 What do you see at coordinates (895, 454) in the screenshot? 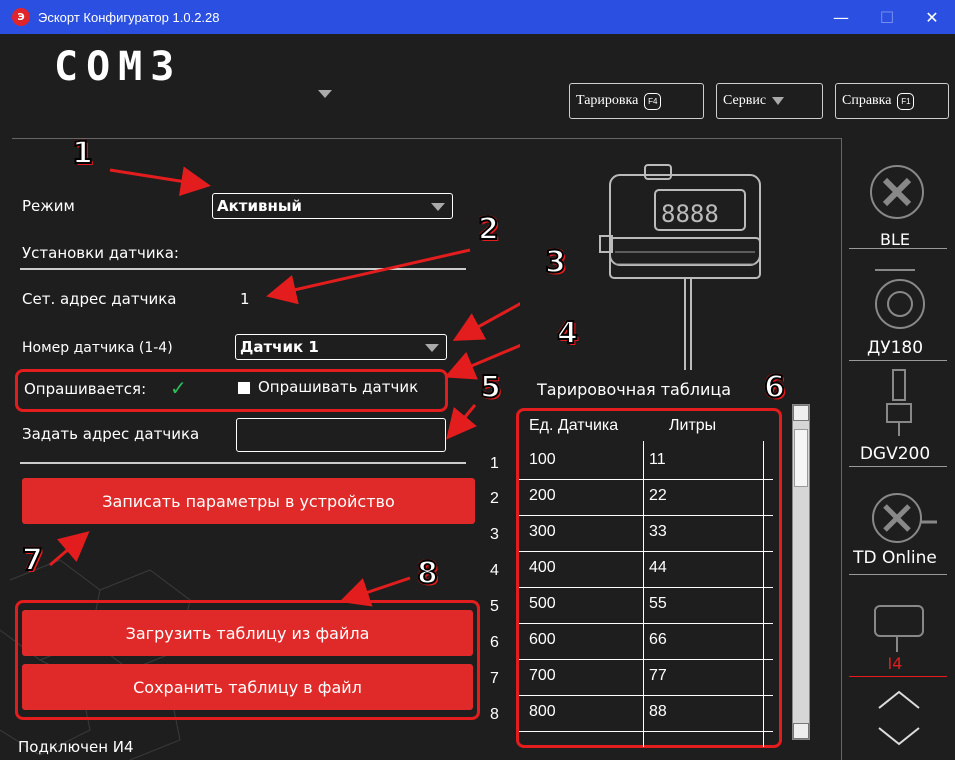
I see `sidebar-item-label: DGV200` at bounding box center [895, 454].